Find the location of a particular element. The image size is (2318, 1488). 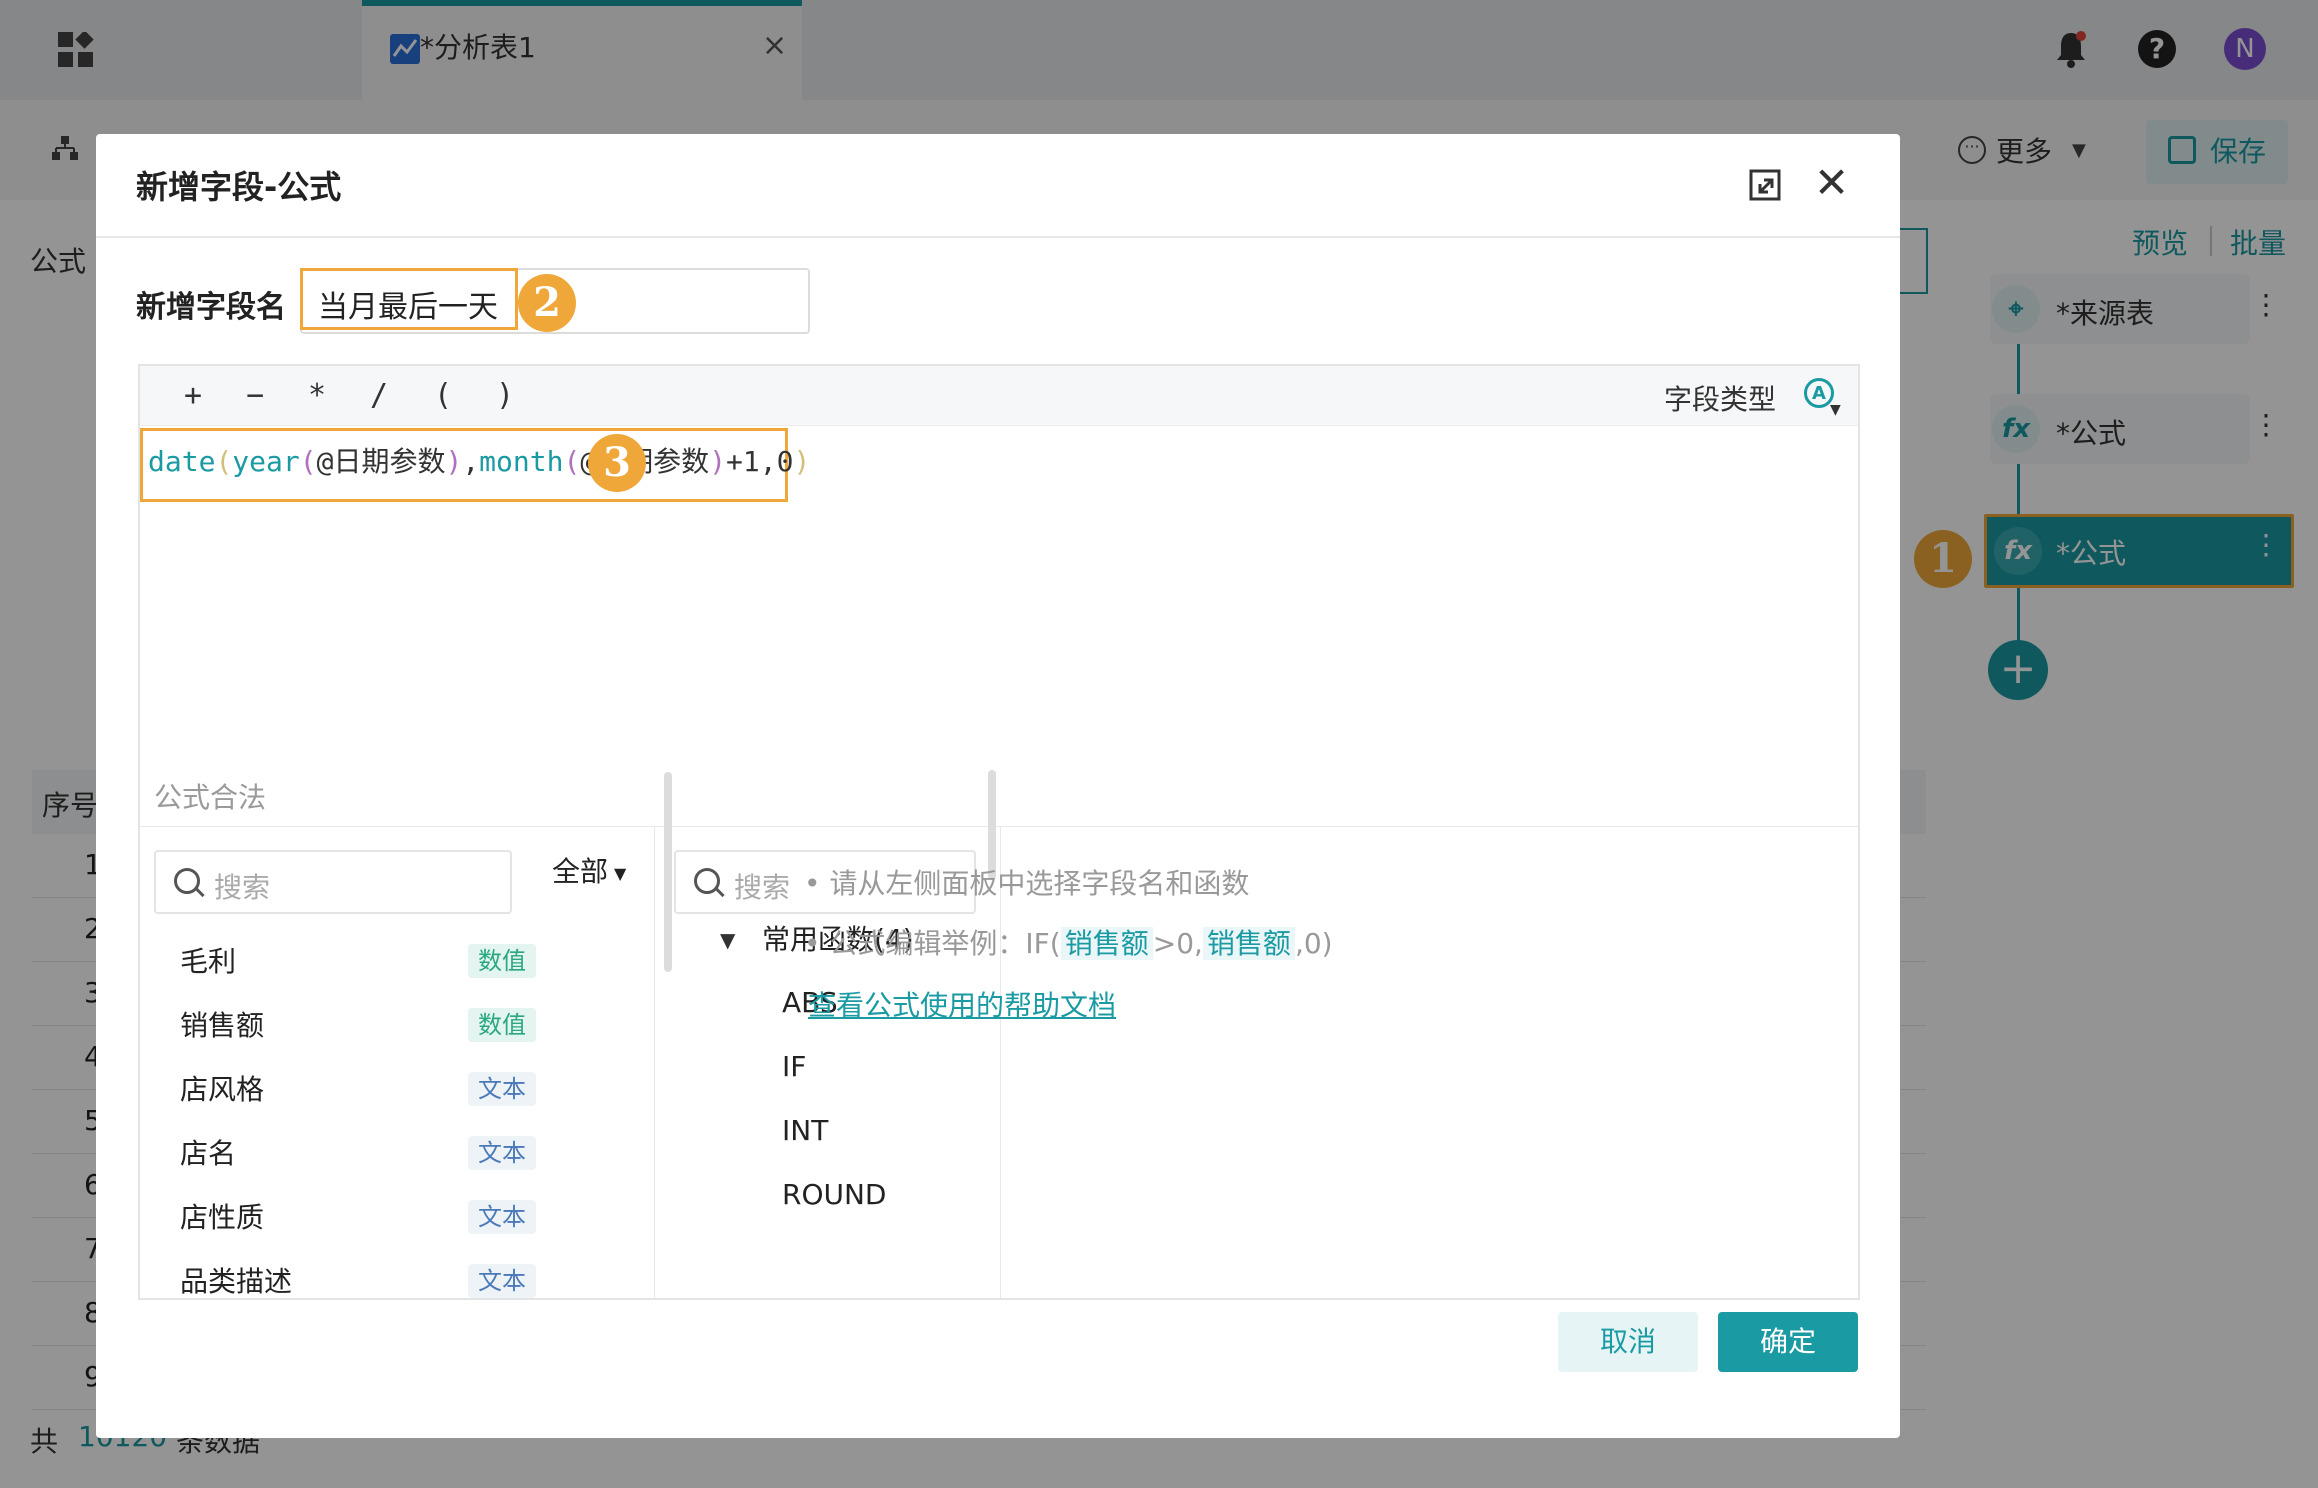

field-name: 店名 is located at coordinates (208, 1153).